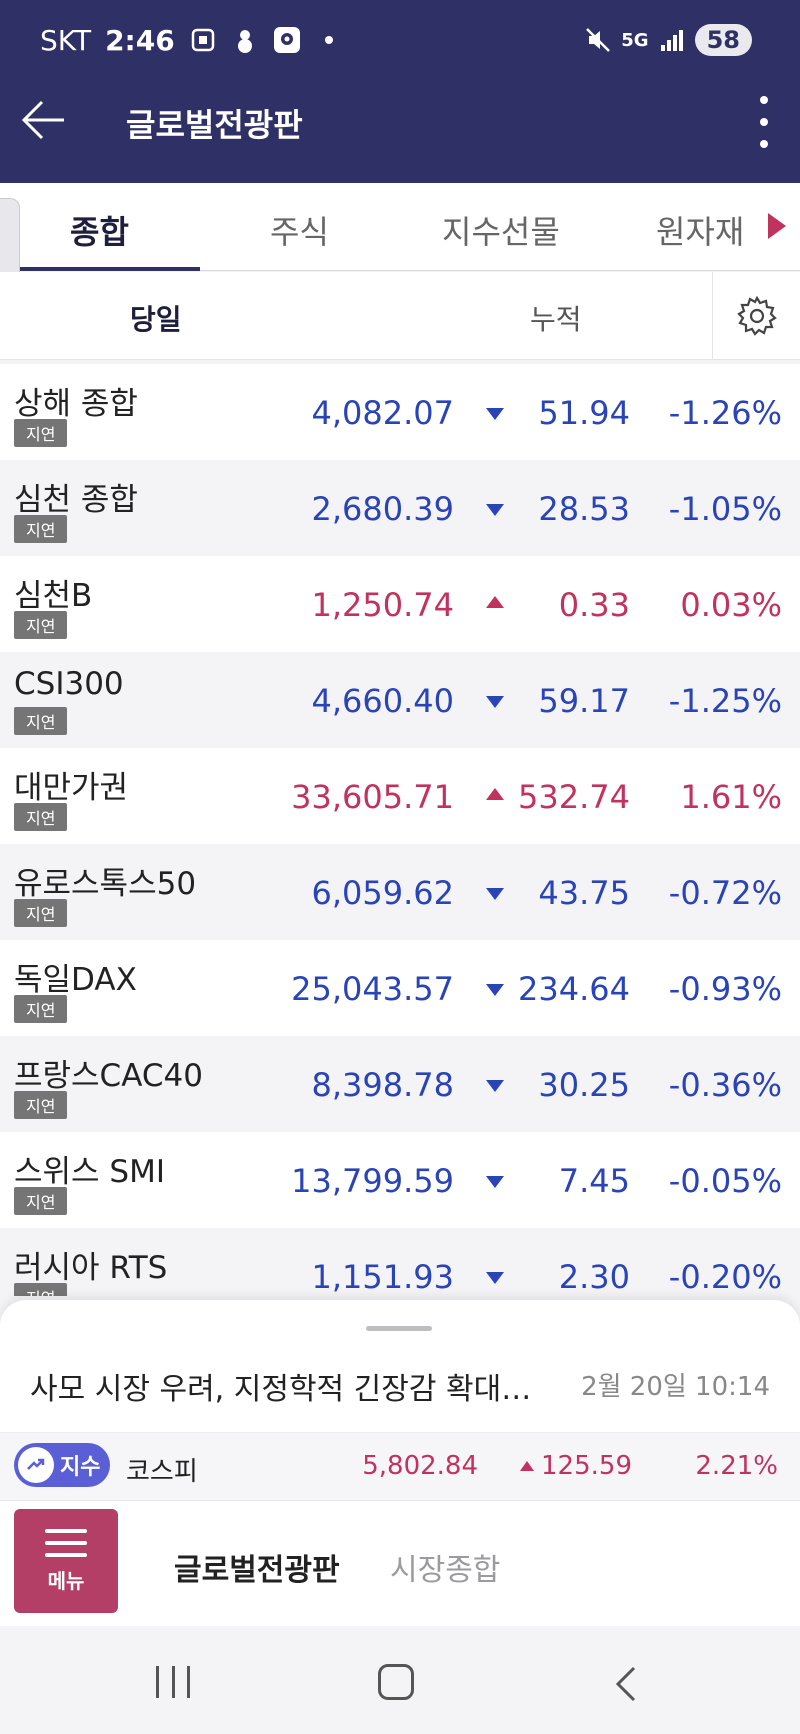 This screenshot has width=800, height=1734. What do you see at coordinates (501, 230) in the screenshot?
I see `tab-index-futures: 지수선물` at bounding box center [501, 230].